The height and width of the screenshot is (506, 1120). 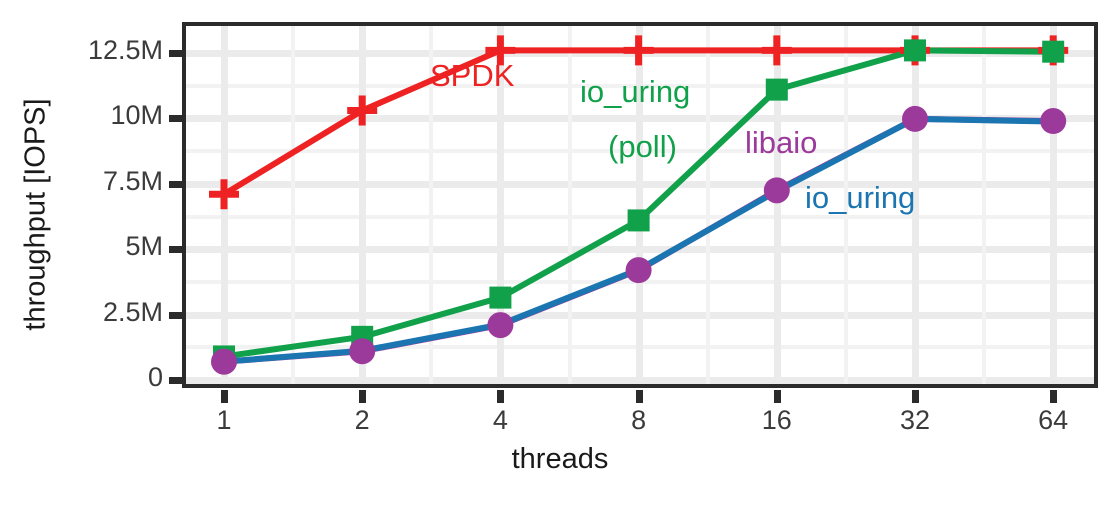 I want to click on y-axis-title: throughput [IOPS], so click(x=35, y=214).